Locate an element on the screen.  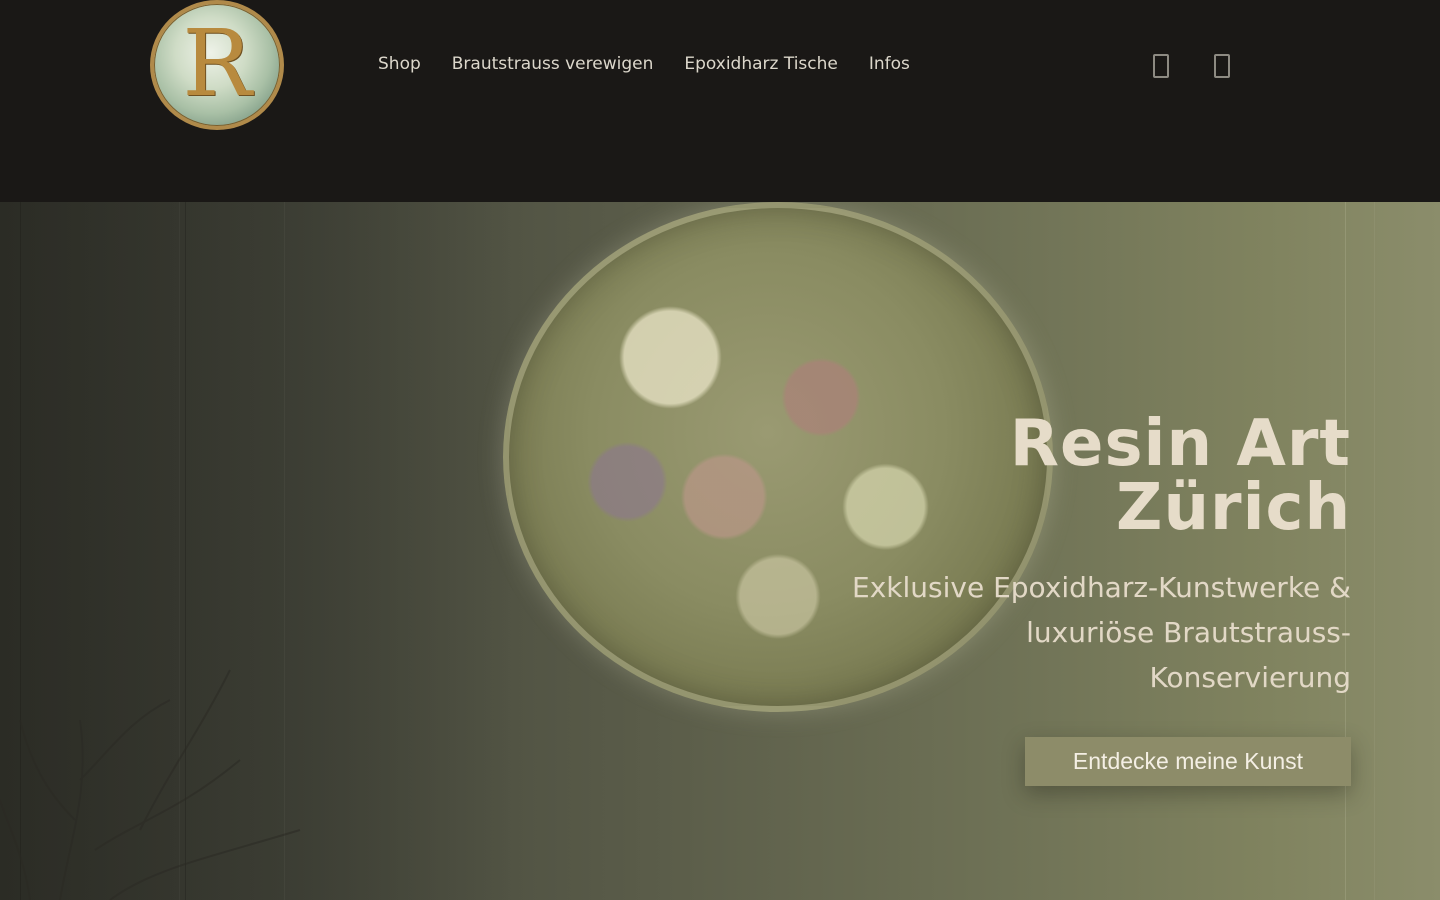
cart-icon is located at coordinates (1222, 66).